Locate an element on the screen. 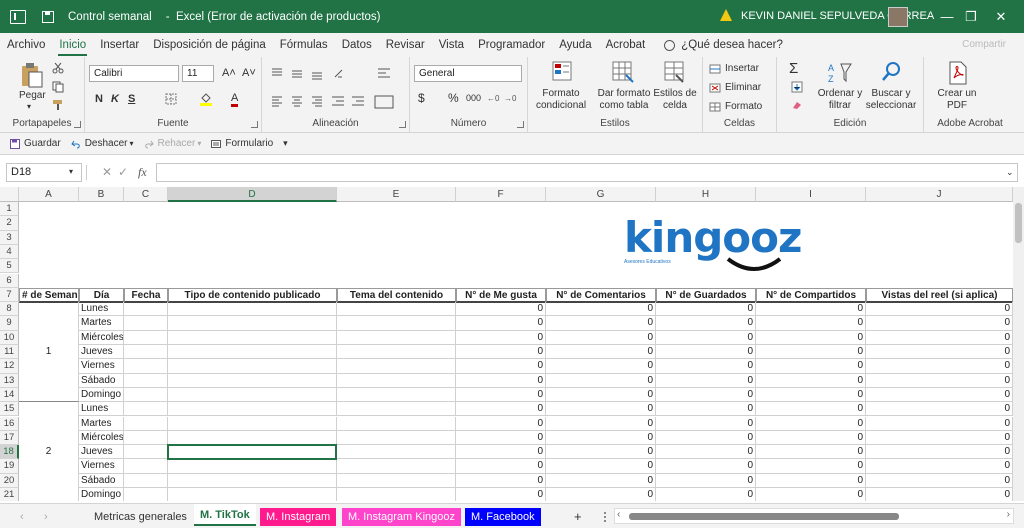 This screenshot has height=528, width=1024. day-cell: Jueves is located at coordinates (101, 452).